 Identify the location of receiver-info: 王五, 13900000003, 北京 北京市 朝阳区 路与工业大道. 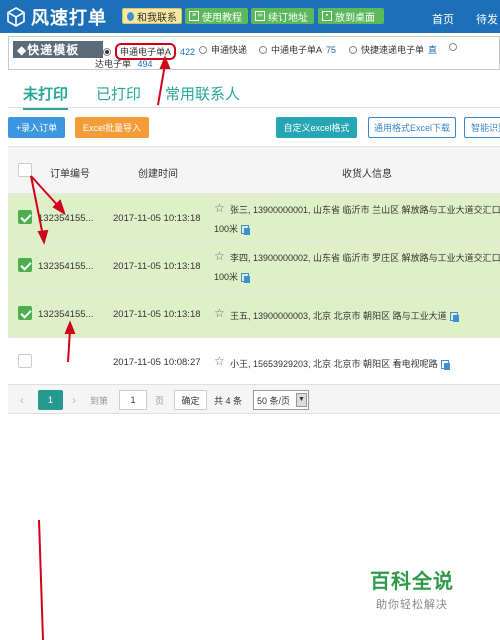
(344, 316).